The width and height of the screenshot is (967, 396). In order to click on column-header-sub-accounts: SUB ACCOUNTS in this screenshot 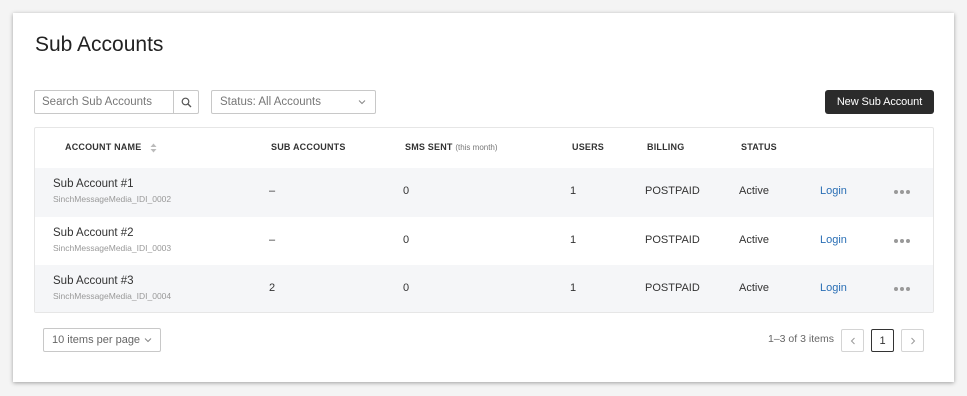, I will do `click(308, 147)`.